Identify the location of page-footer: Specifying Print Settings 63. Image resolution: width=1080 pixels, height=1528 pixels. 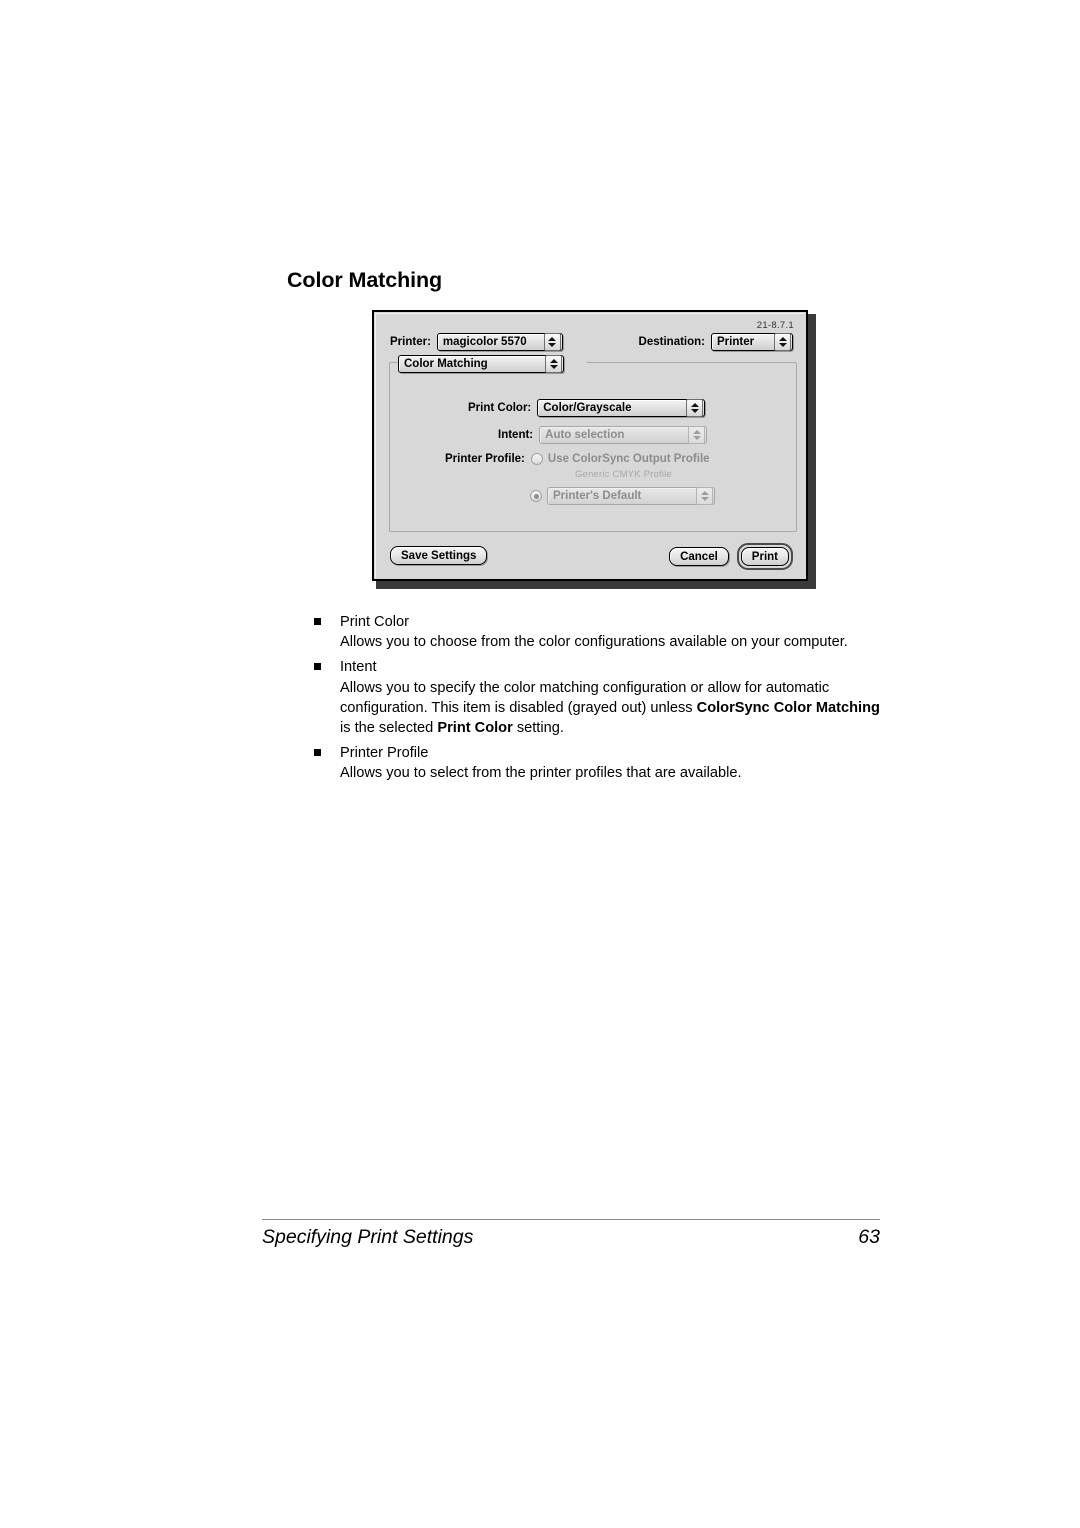
(571, 1237).